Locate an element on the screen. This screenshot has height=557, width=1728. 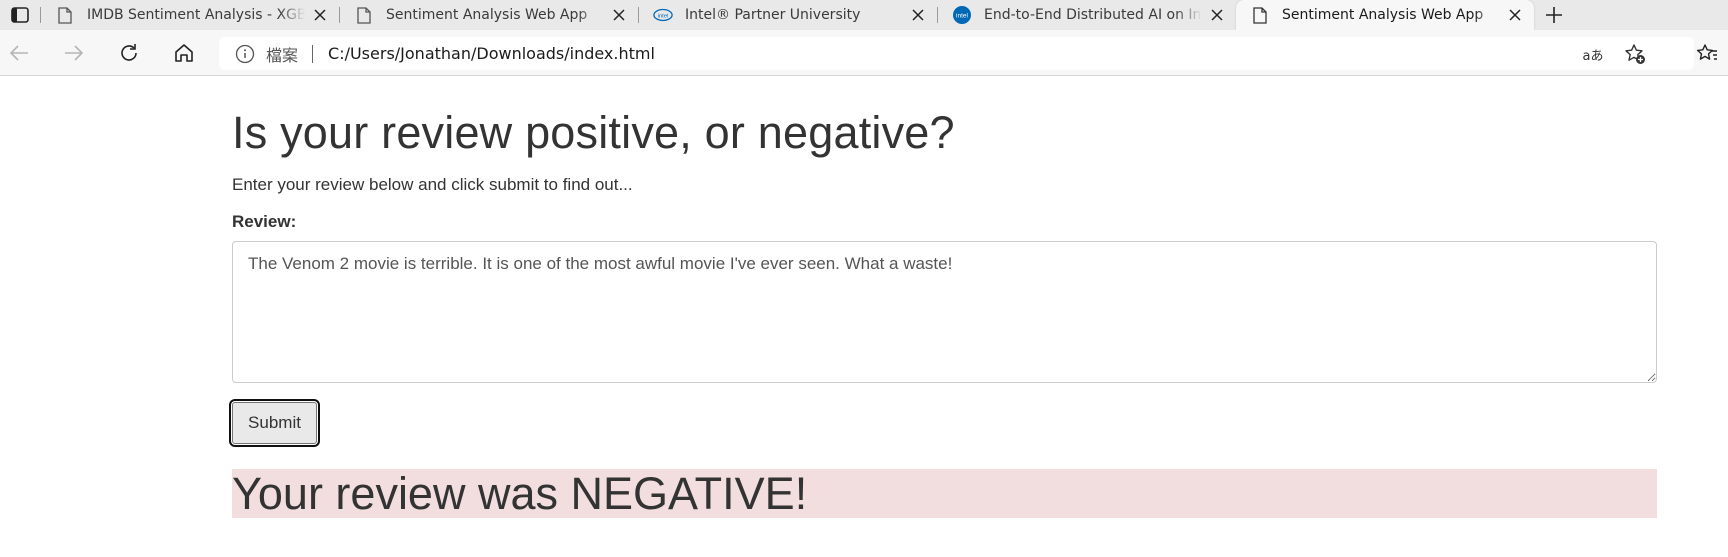
address-separator is located at coordinates (313, 53).